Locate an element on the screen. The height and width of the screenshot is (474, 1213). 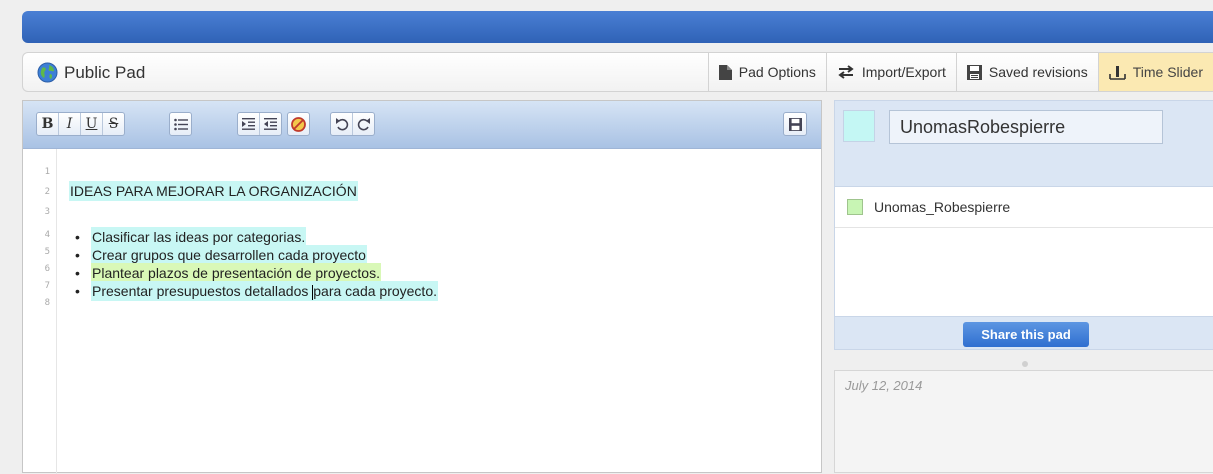
list-item-text-end: para cada proyecto. is located at coordinates (375, 291).